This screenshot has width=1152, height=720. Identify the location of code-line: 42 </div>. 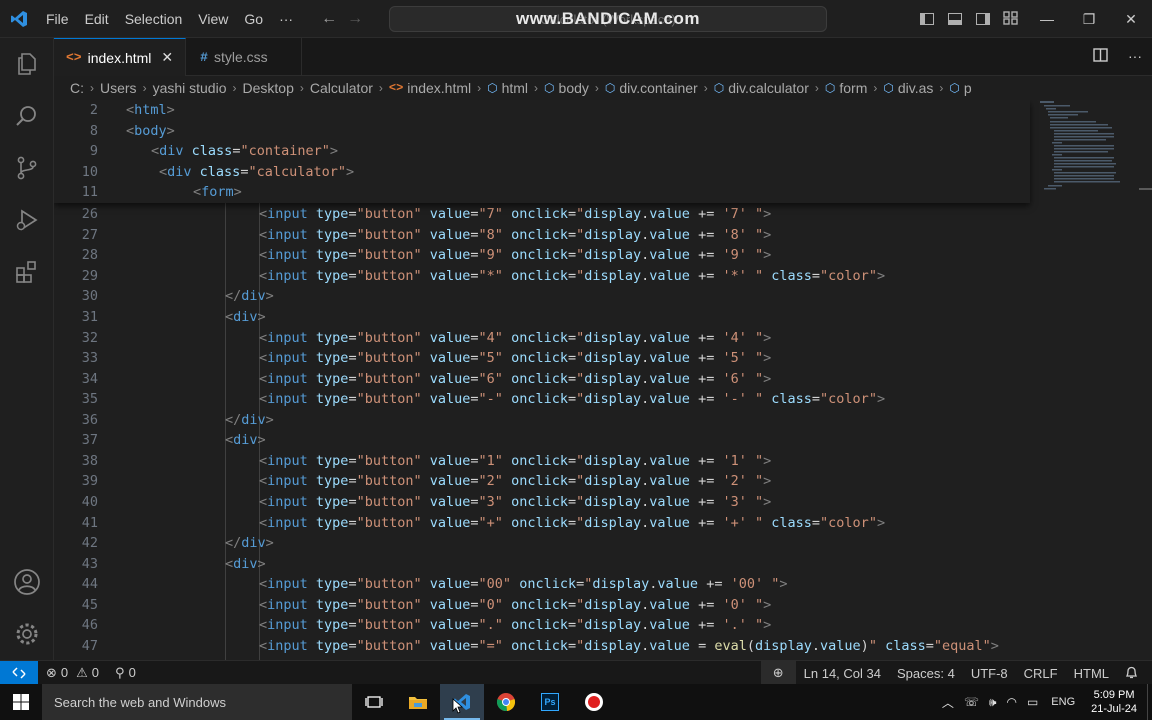
(542, 543).